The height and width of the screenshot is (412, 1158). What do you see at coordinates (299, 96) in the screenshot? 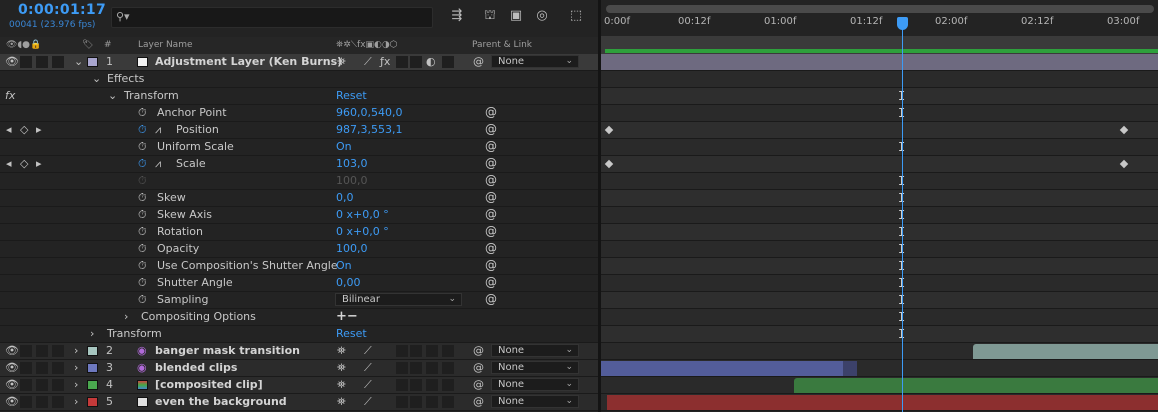
I see `transform-effect-row: fx ⌄ Transform Reset` at bounding box center [299, 96].